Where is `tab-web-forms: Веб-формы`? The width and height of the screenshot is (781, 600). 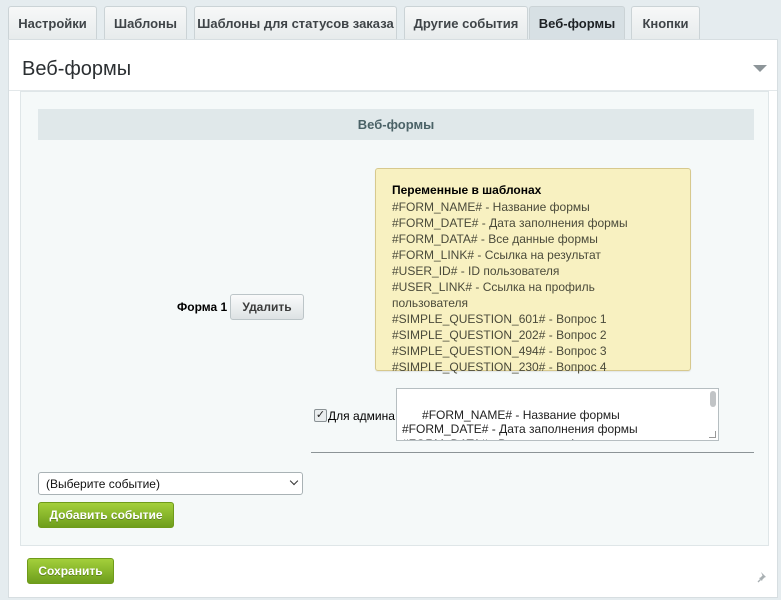
tab-web-forms: Веб-формы is located at coordinates (577, 22).